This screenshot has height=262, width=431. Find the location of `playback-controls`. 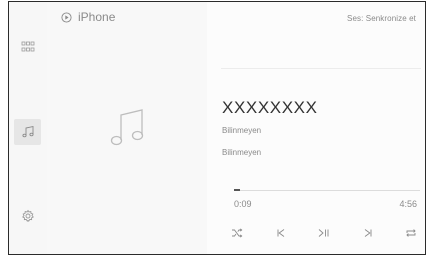

playback-controls is located at coordinates (324, 233).